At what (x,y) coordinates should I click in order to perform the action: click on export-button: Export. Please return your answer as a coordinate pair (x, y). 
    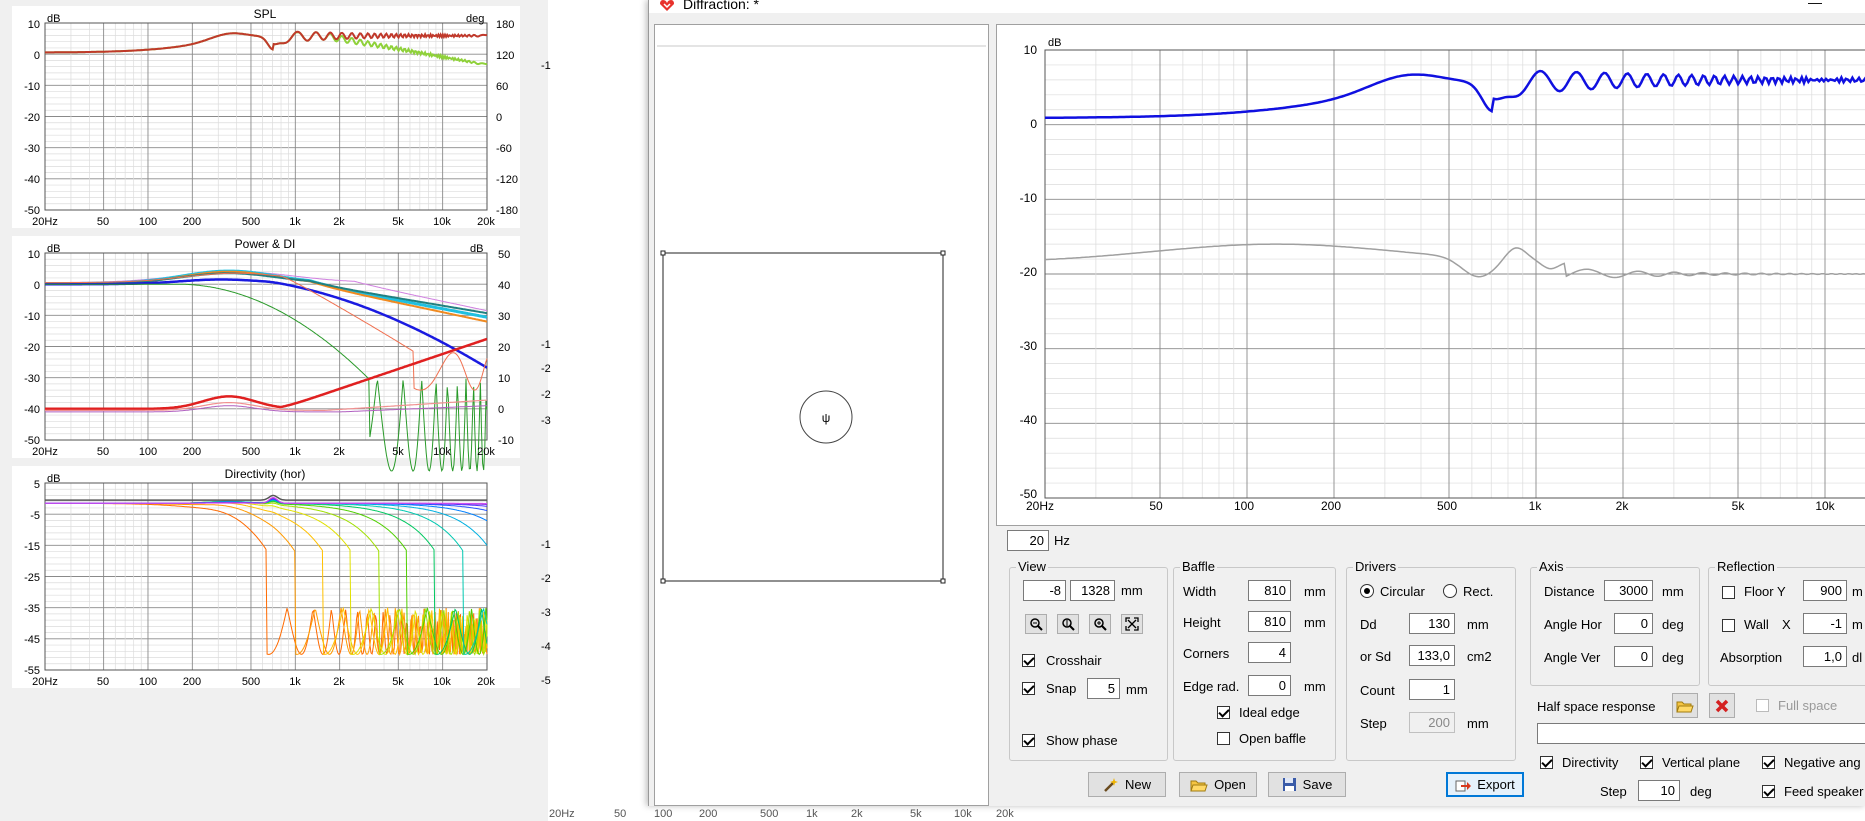
    Looking at the image, I should click on (1485, 784).